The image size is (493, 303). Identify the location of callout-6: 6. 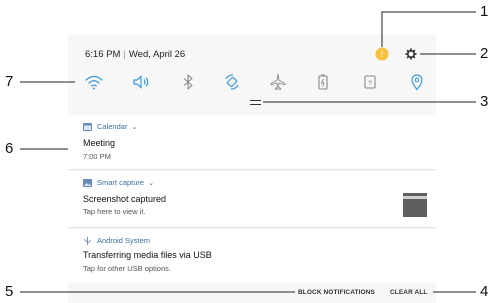
(9, 148).